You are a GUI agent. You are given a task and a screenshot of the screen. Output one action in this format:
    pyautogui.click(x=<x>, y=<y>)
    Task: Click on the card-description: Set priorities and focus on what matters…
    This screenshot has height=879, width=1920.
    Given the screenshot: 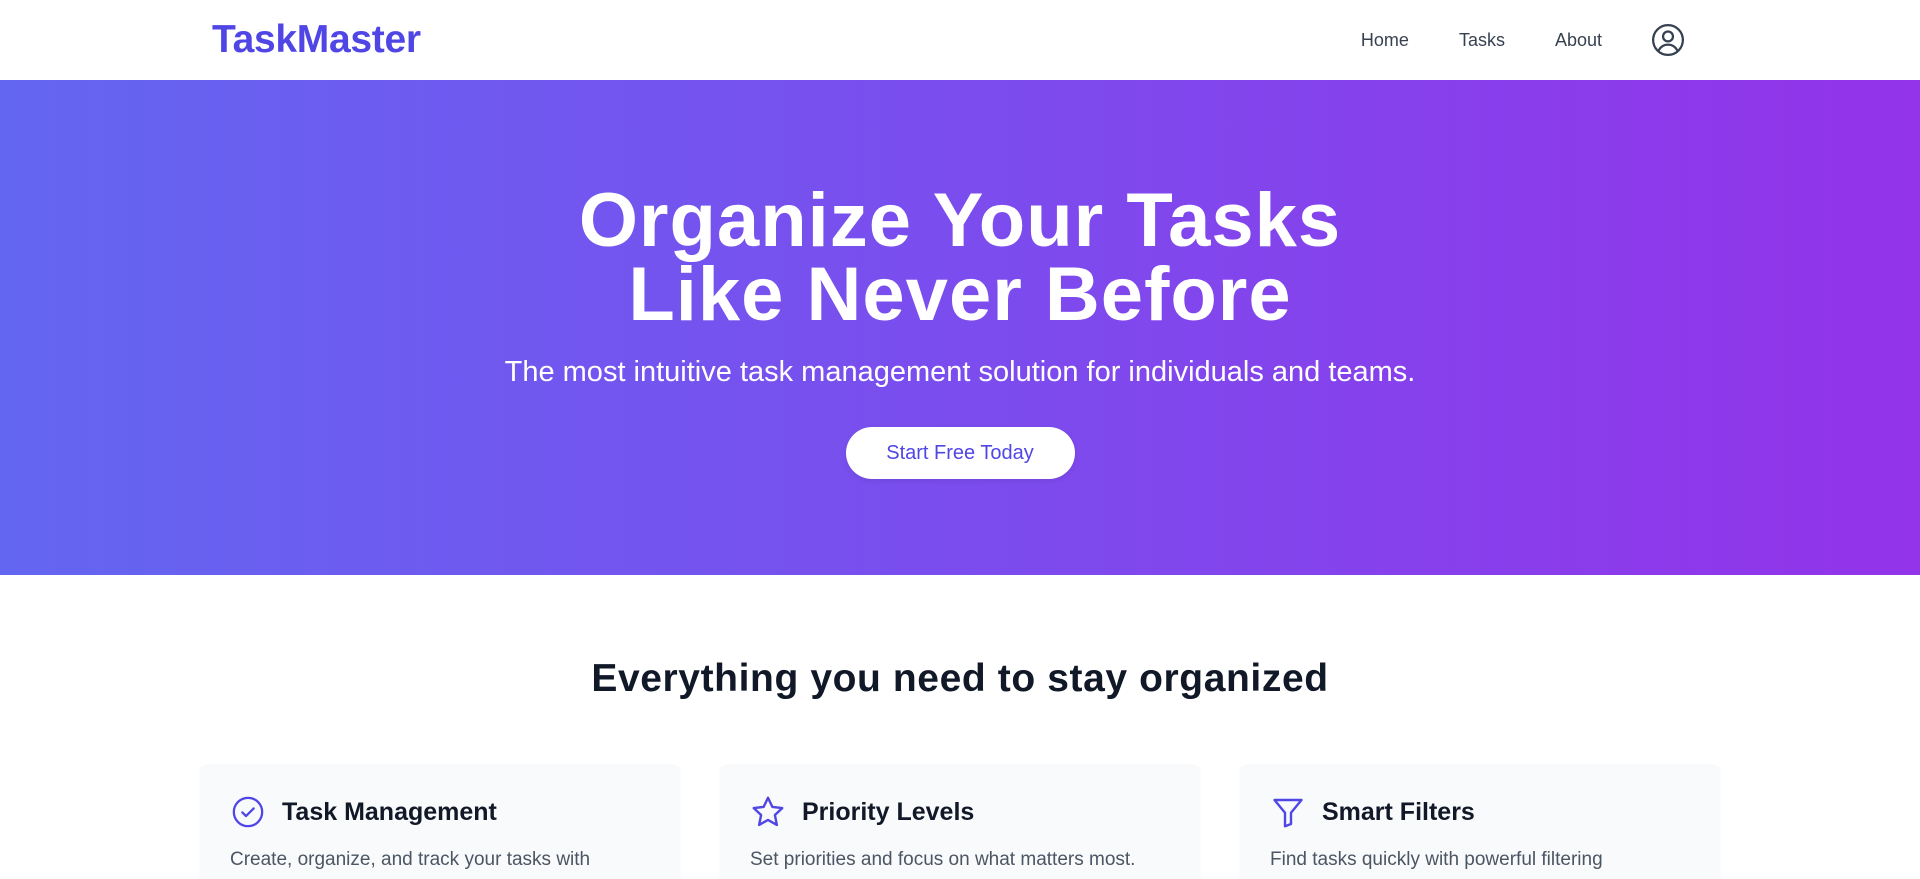 What is the action you would take?
    pyautogui.click(x=943, y=859)
    